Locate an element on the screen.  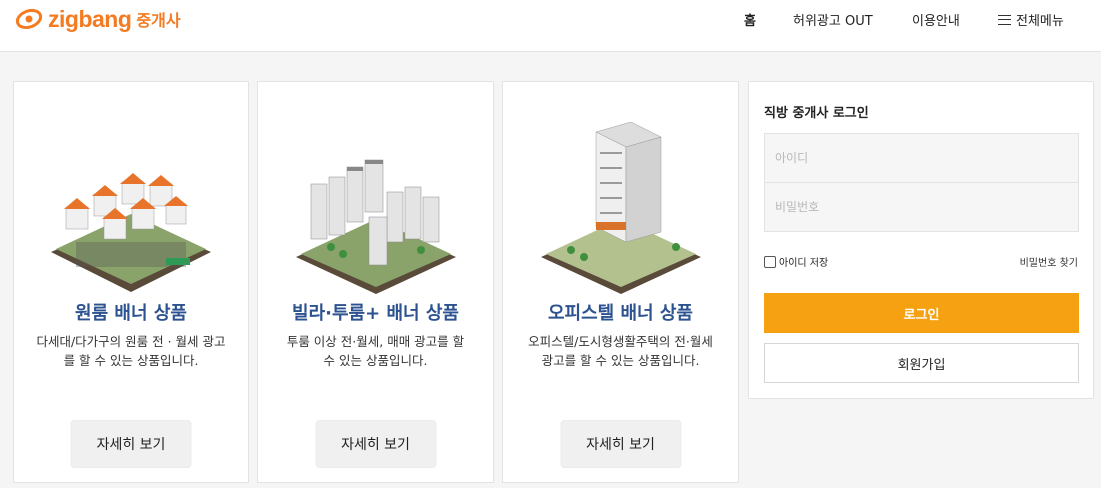
officetel-illustration is located at coordinates (620, 209).